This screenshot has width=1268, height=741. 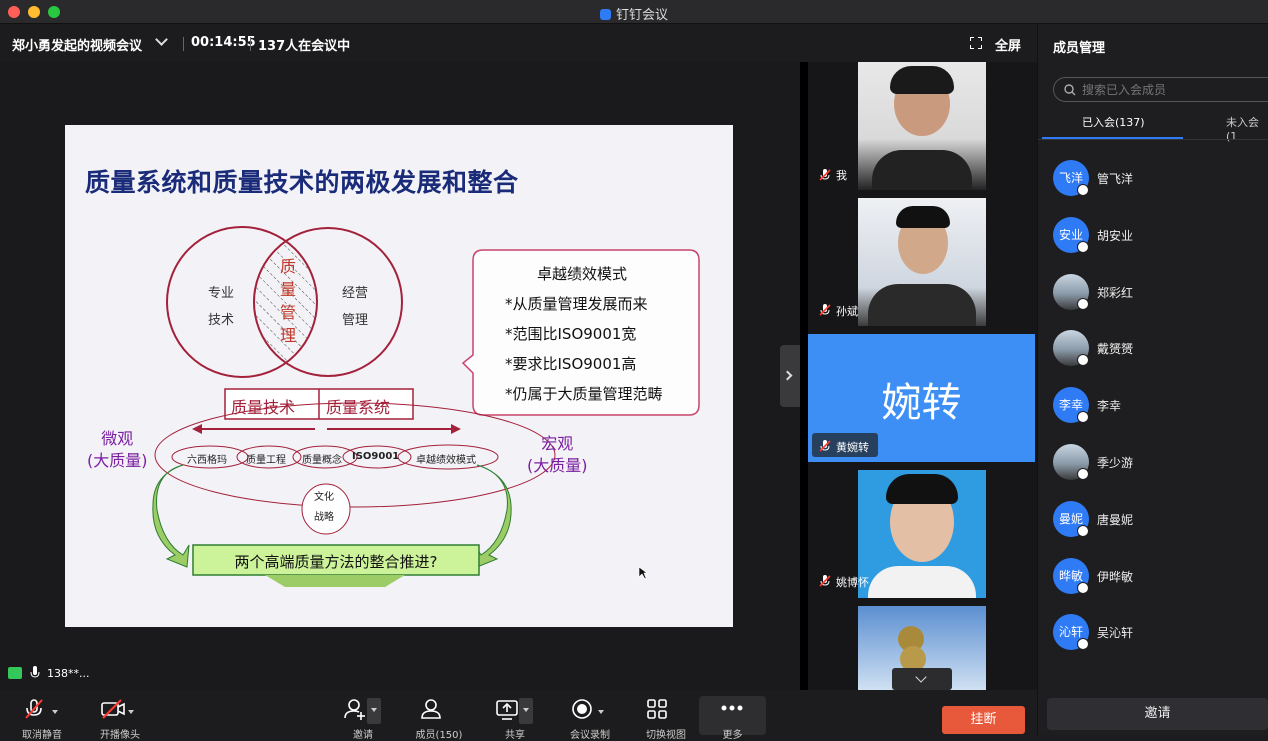 I want to click on hangup-button: 挂断, so click(x=983, y=720).